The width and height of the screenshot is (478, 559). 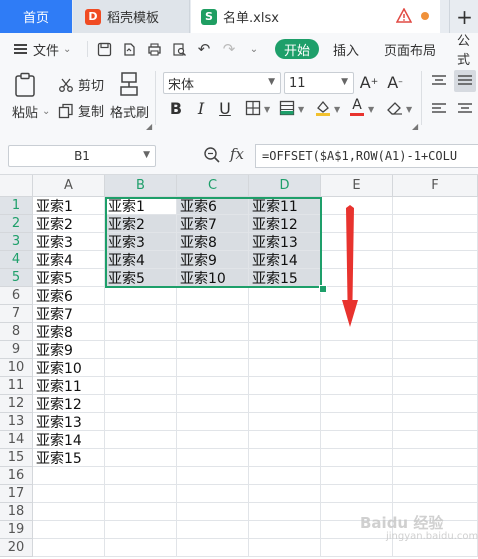 What do you see at coordinates (467, 50) in the screenshot?
I see `tab-formula: 公式` at bounding box center [467, 50].